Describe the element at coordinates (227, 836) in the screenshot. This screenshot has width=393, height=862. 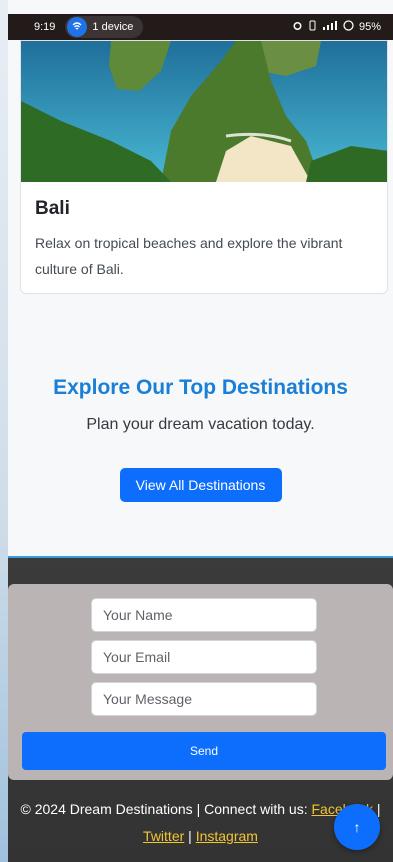
I see `instagram-link: Instagram` at that location.